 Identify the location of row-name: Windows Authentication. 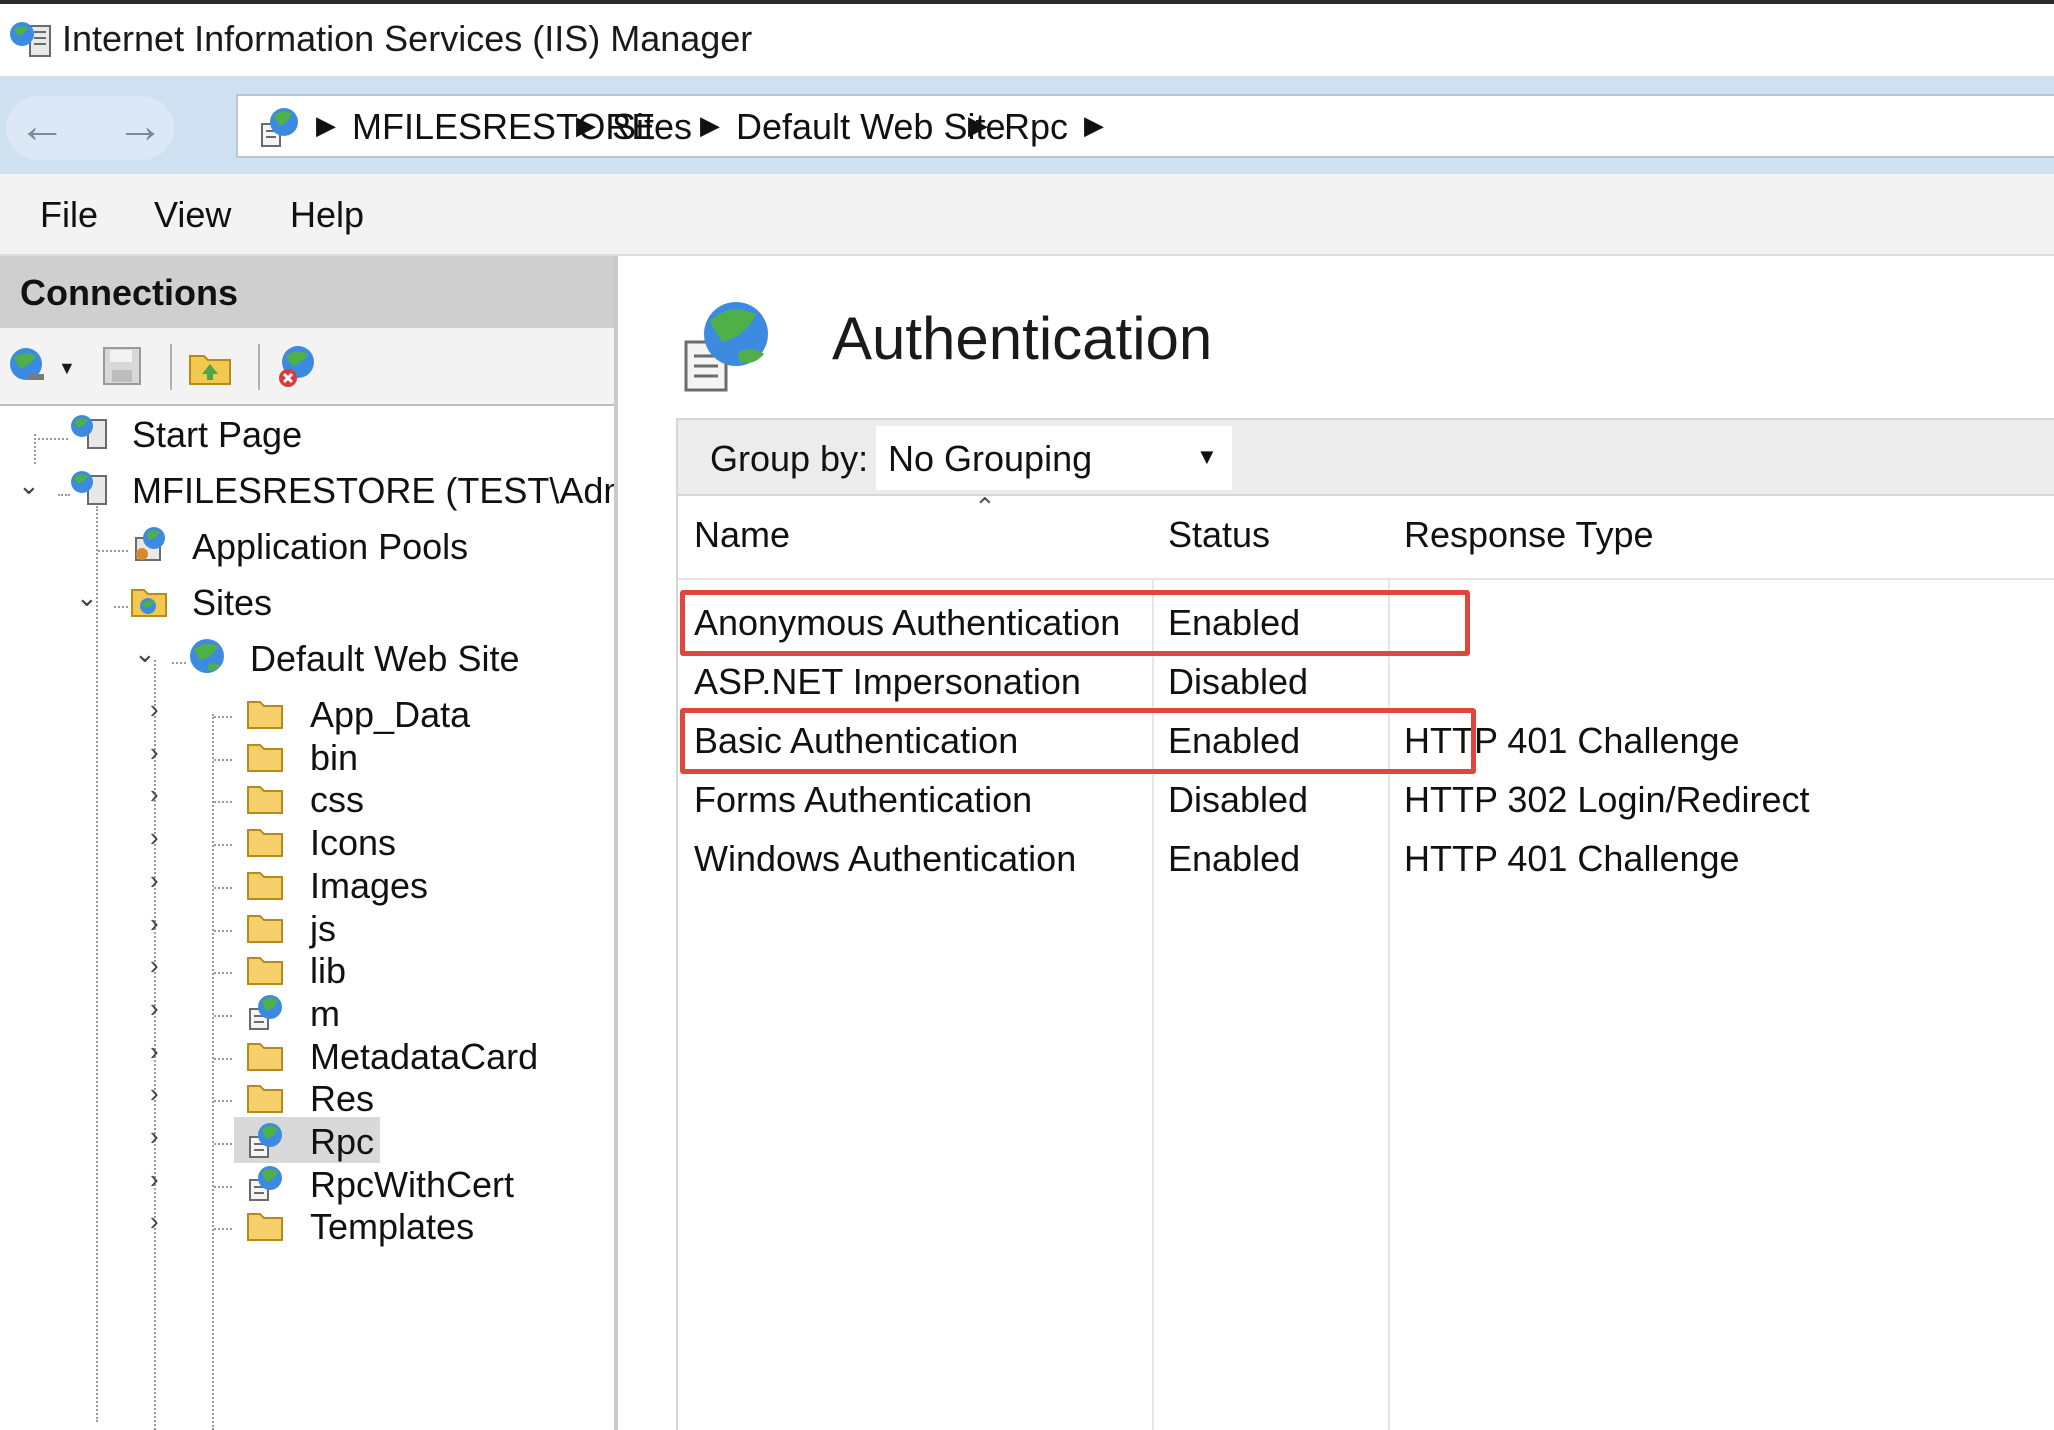
(885, 858).